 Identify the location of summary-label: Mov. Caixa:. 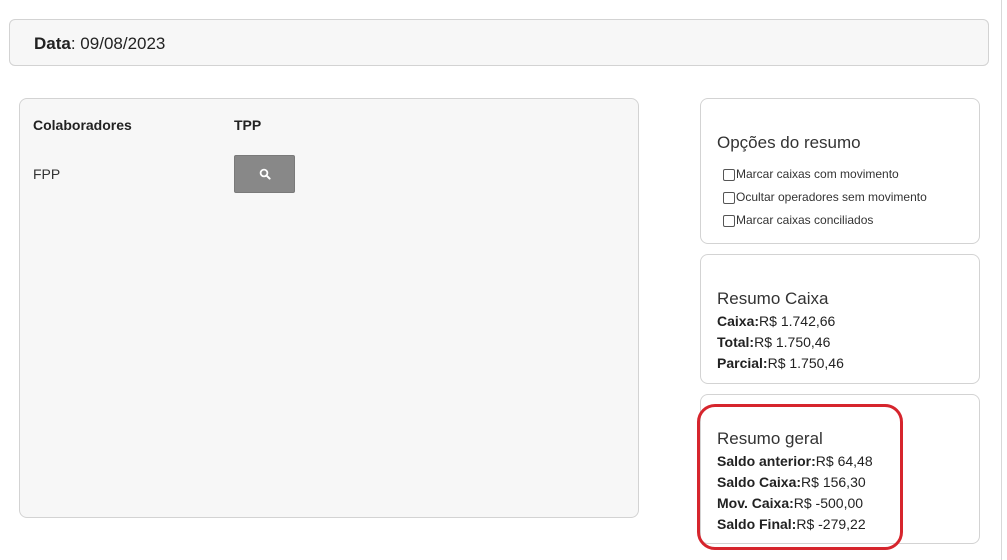
(755, 503).